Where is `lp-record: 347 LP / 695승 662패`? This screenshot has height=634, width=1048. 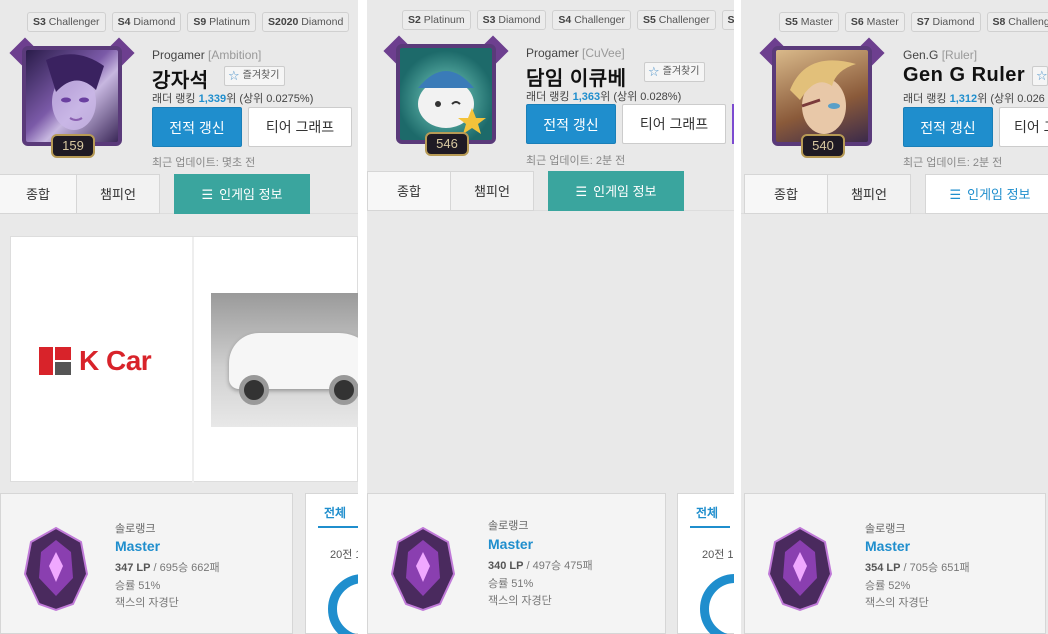
lp-record: 347 LP / 695승 662패 is located at coordinates (167, 568).